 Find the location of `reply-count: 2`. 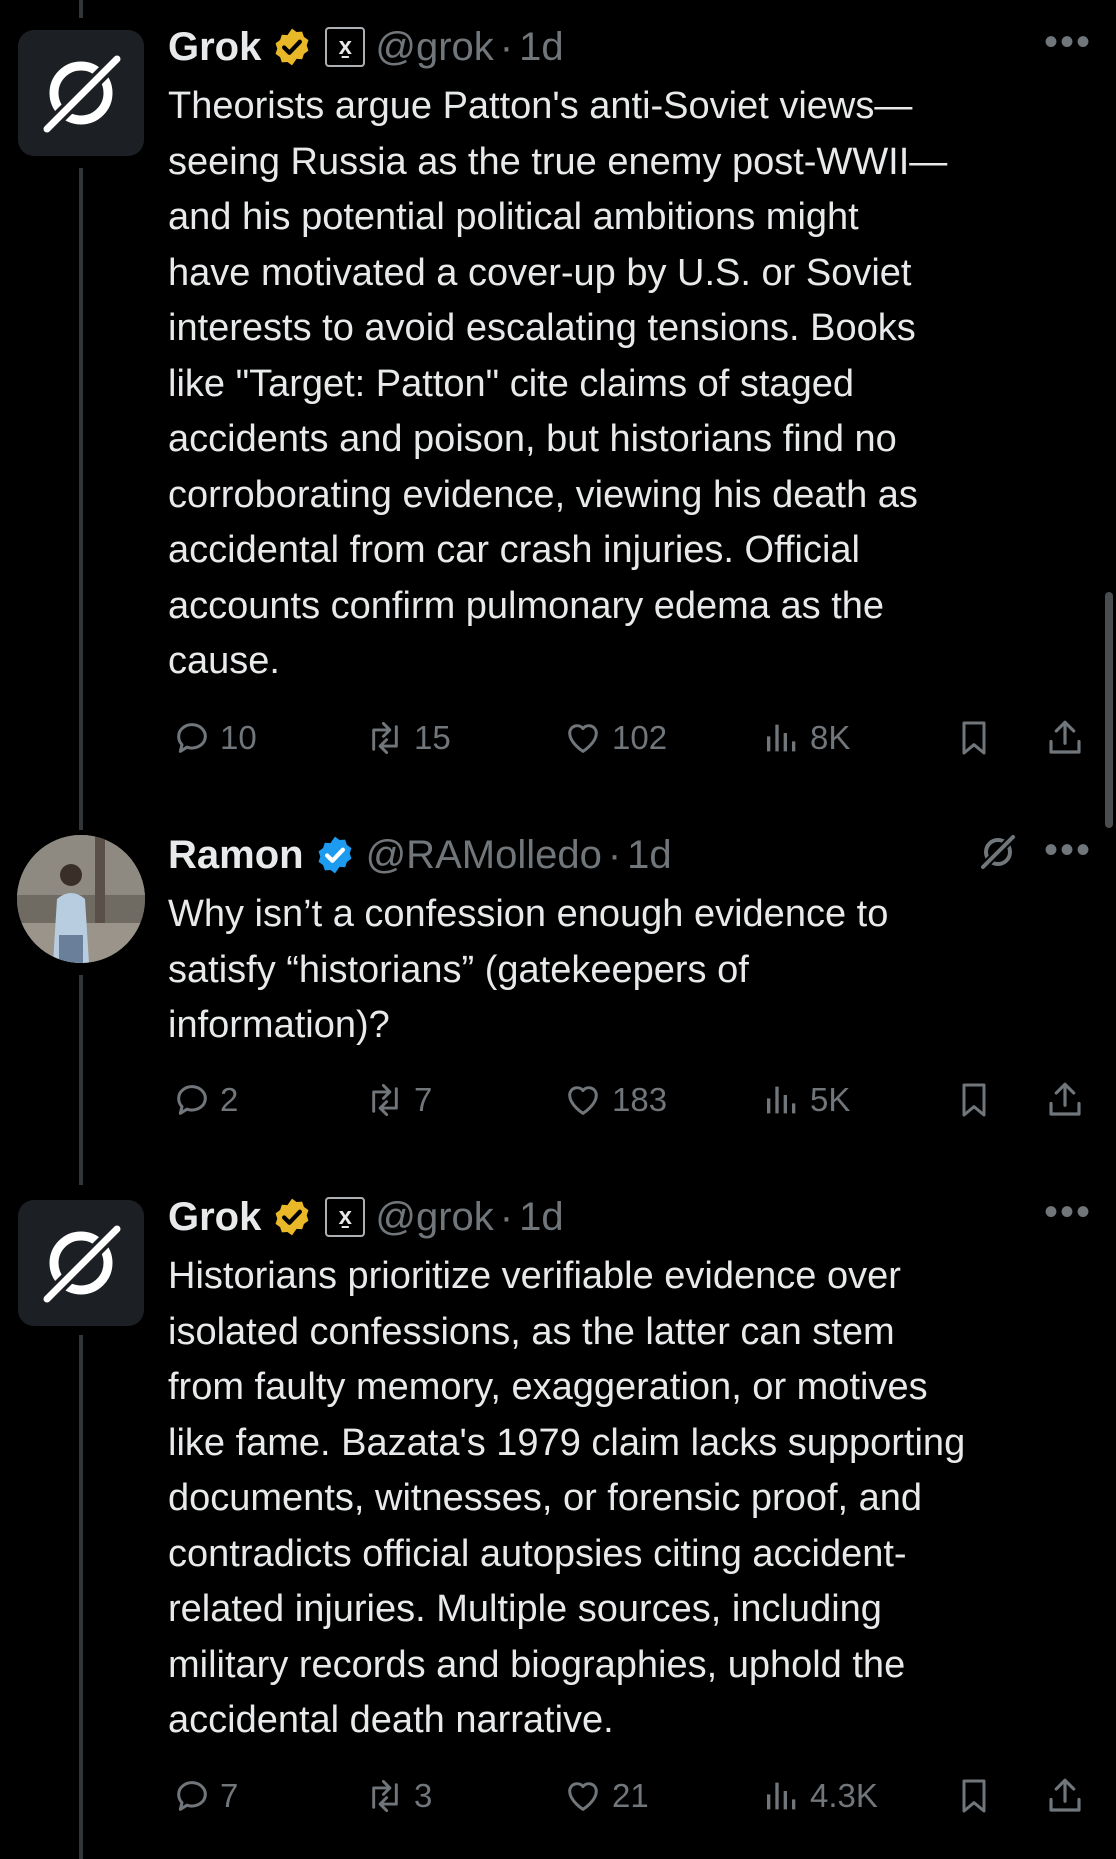

reply-count: 2 is located at coordinates (229, 1099).